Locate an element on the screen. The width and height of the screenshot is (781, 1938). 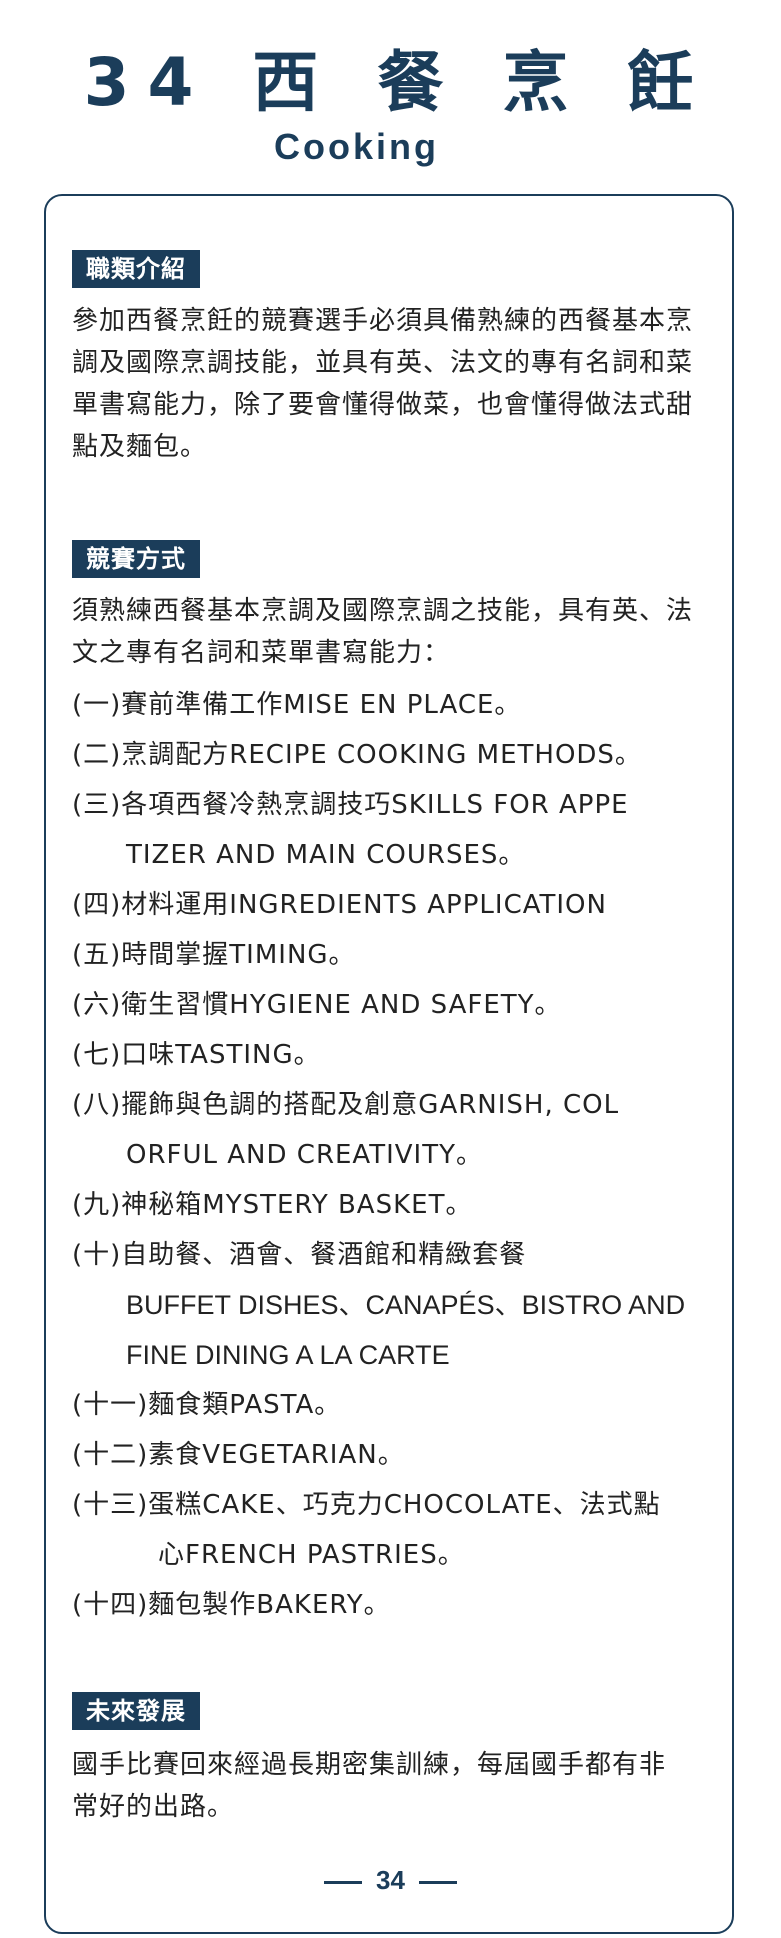
list-item: (二)烹調配方RECIPE COOKING METHODS。 is located at coordinates (395, 755).